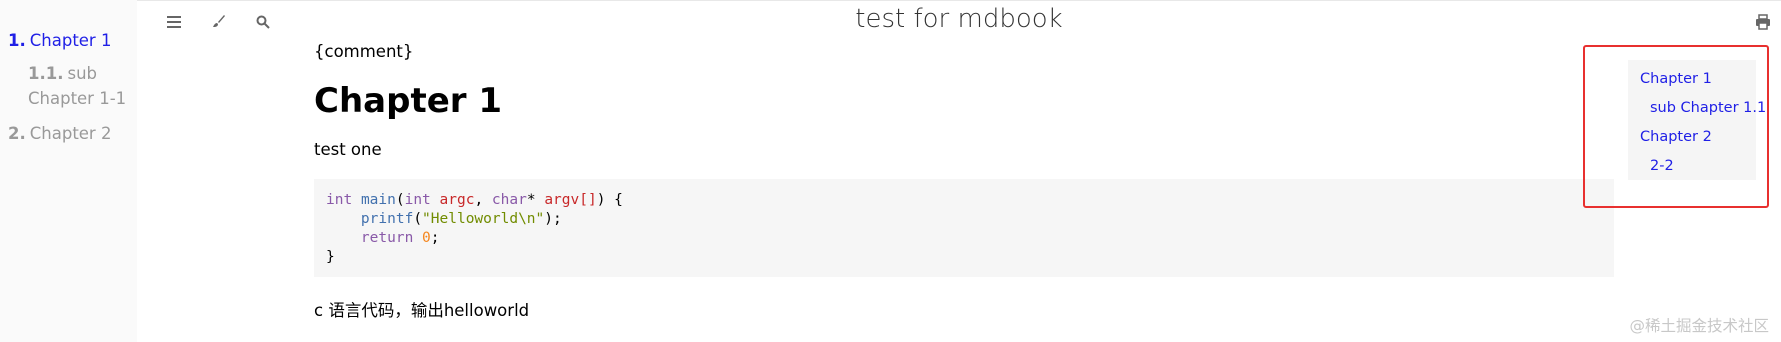 This screenshot has width=1781, height=342. Describe the element at coordinates (72, 86) in the screenshot. I see `sidebar-item-sub-chapter-1-1: 1.1. sub Chapter 1-1` at that location.